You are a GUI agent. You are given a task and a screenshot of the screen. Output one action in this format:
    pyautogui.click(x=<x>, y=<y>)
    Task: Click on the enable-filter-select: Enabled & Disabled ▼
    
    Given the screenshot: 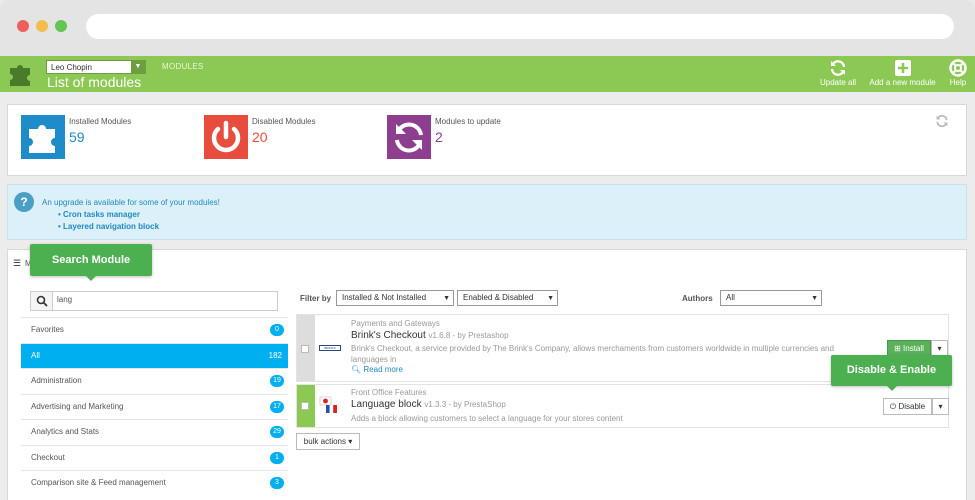 What is the action you would take?
    pyautogui.click(x=507, y=298)
    